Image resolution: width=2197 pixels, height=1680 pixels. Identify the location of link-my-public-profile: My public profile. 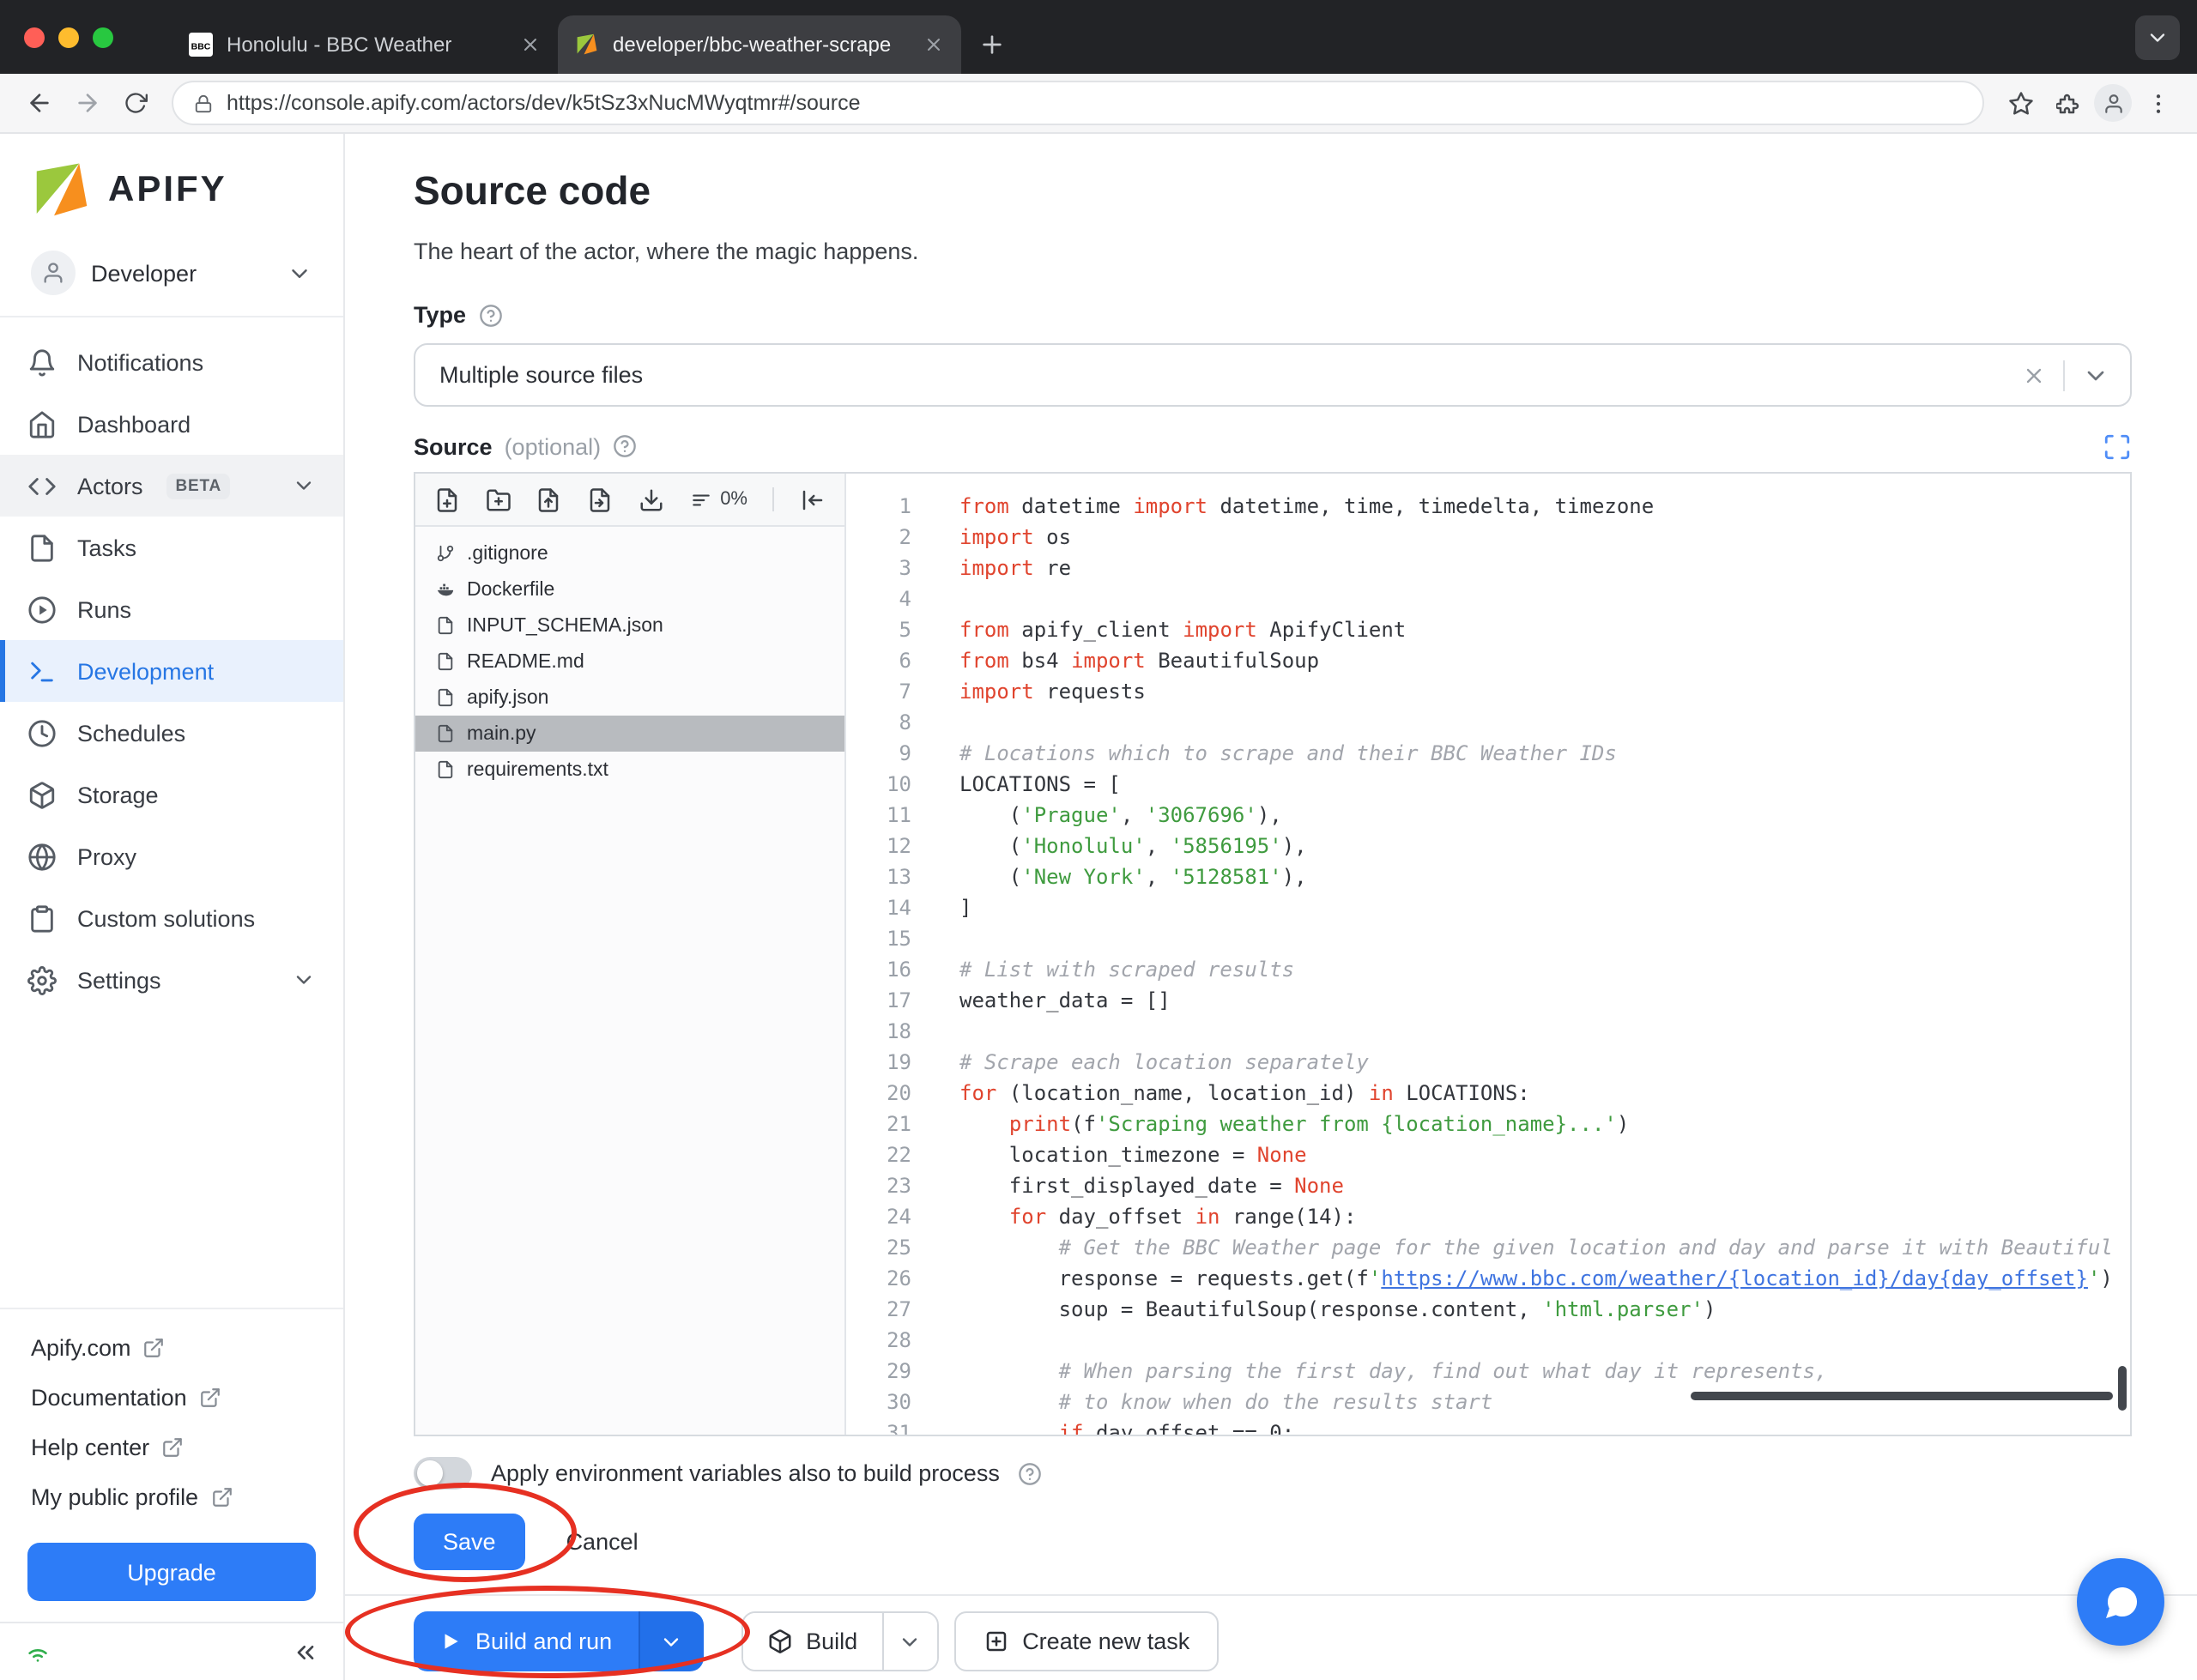
(171, 1497).